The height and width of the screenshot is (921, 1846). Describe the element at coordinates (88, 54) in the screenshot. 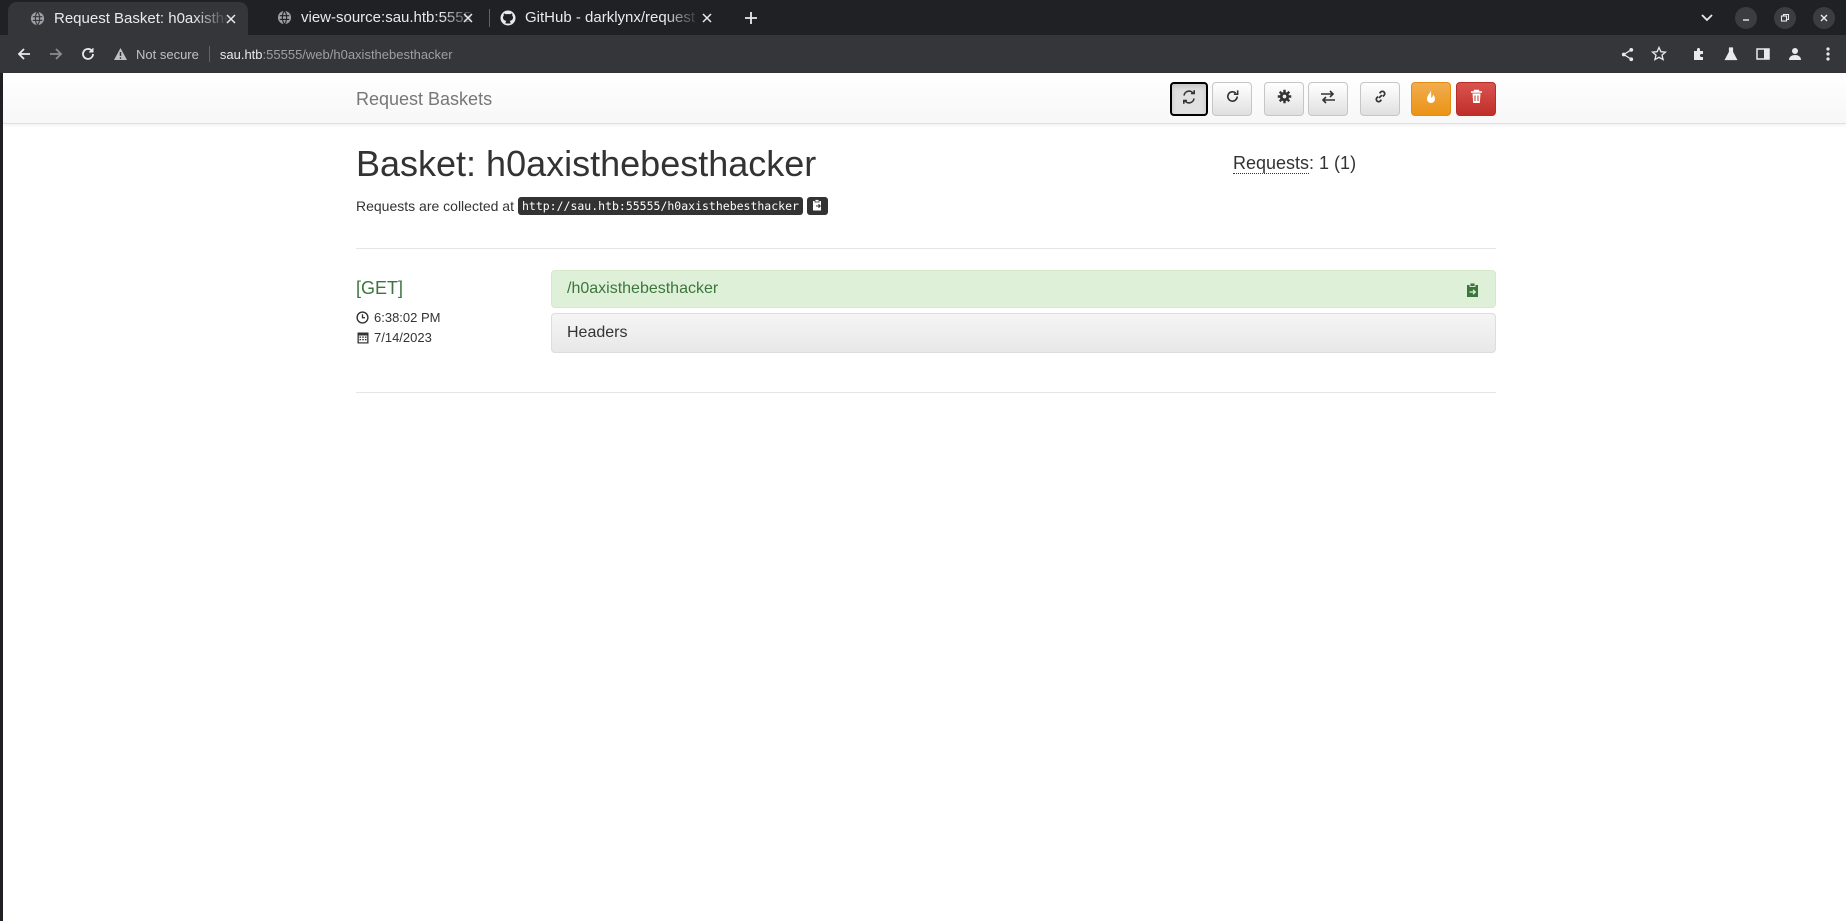

I see `reload-icon` at that location.